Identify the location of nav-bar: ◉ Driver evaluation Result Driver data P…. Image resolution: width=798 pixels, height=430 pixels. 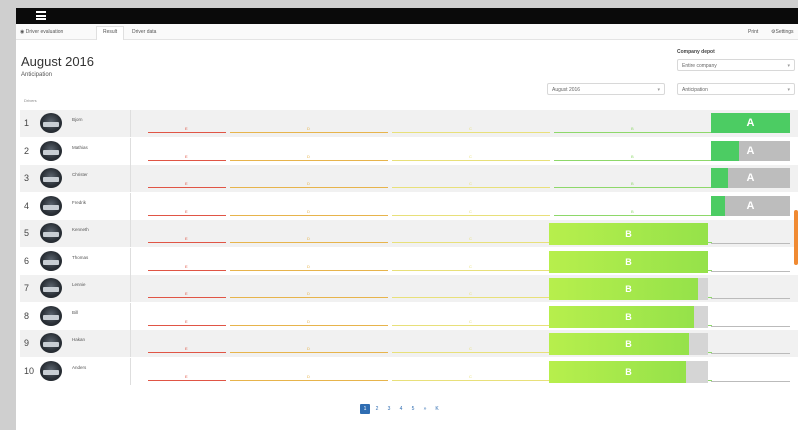
(407, 32).